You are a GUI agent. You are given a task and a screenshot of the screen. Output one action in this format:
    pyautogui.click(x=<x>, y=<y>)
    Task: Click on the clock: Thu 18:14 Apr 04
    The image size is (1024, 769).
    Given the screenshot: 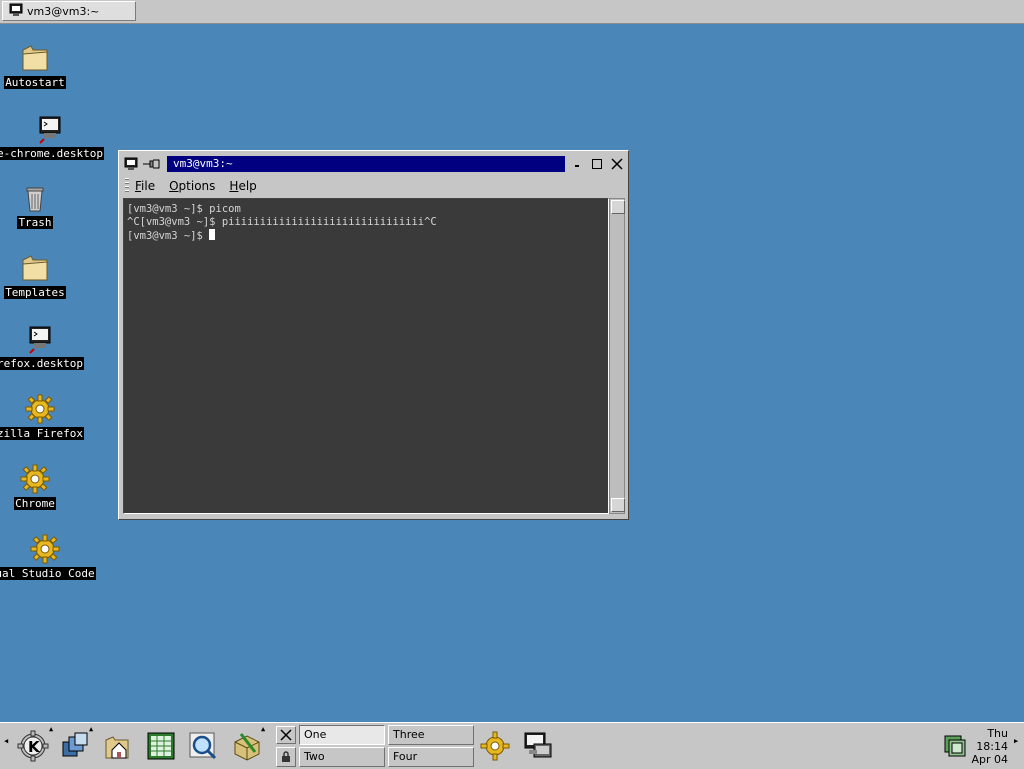 What is the action you would take?
    pyautogui.click(x=988, y=746)
    